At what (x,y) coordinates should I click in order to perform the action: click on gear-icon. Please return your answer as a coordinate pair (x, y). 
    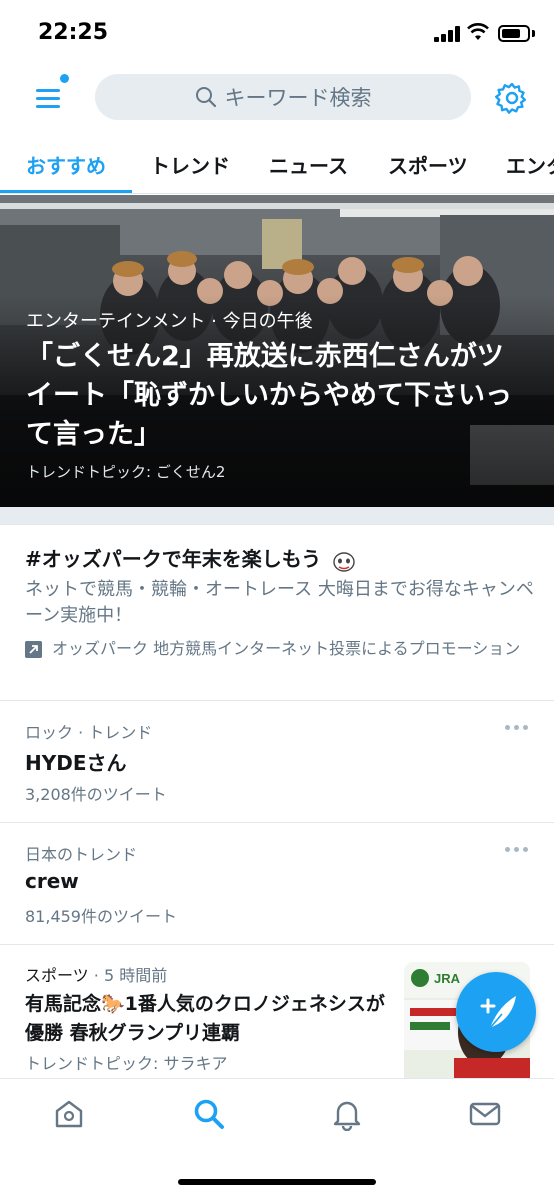
    Looking at the image, I should click on (512, 98).